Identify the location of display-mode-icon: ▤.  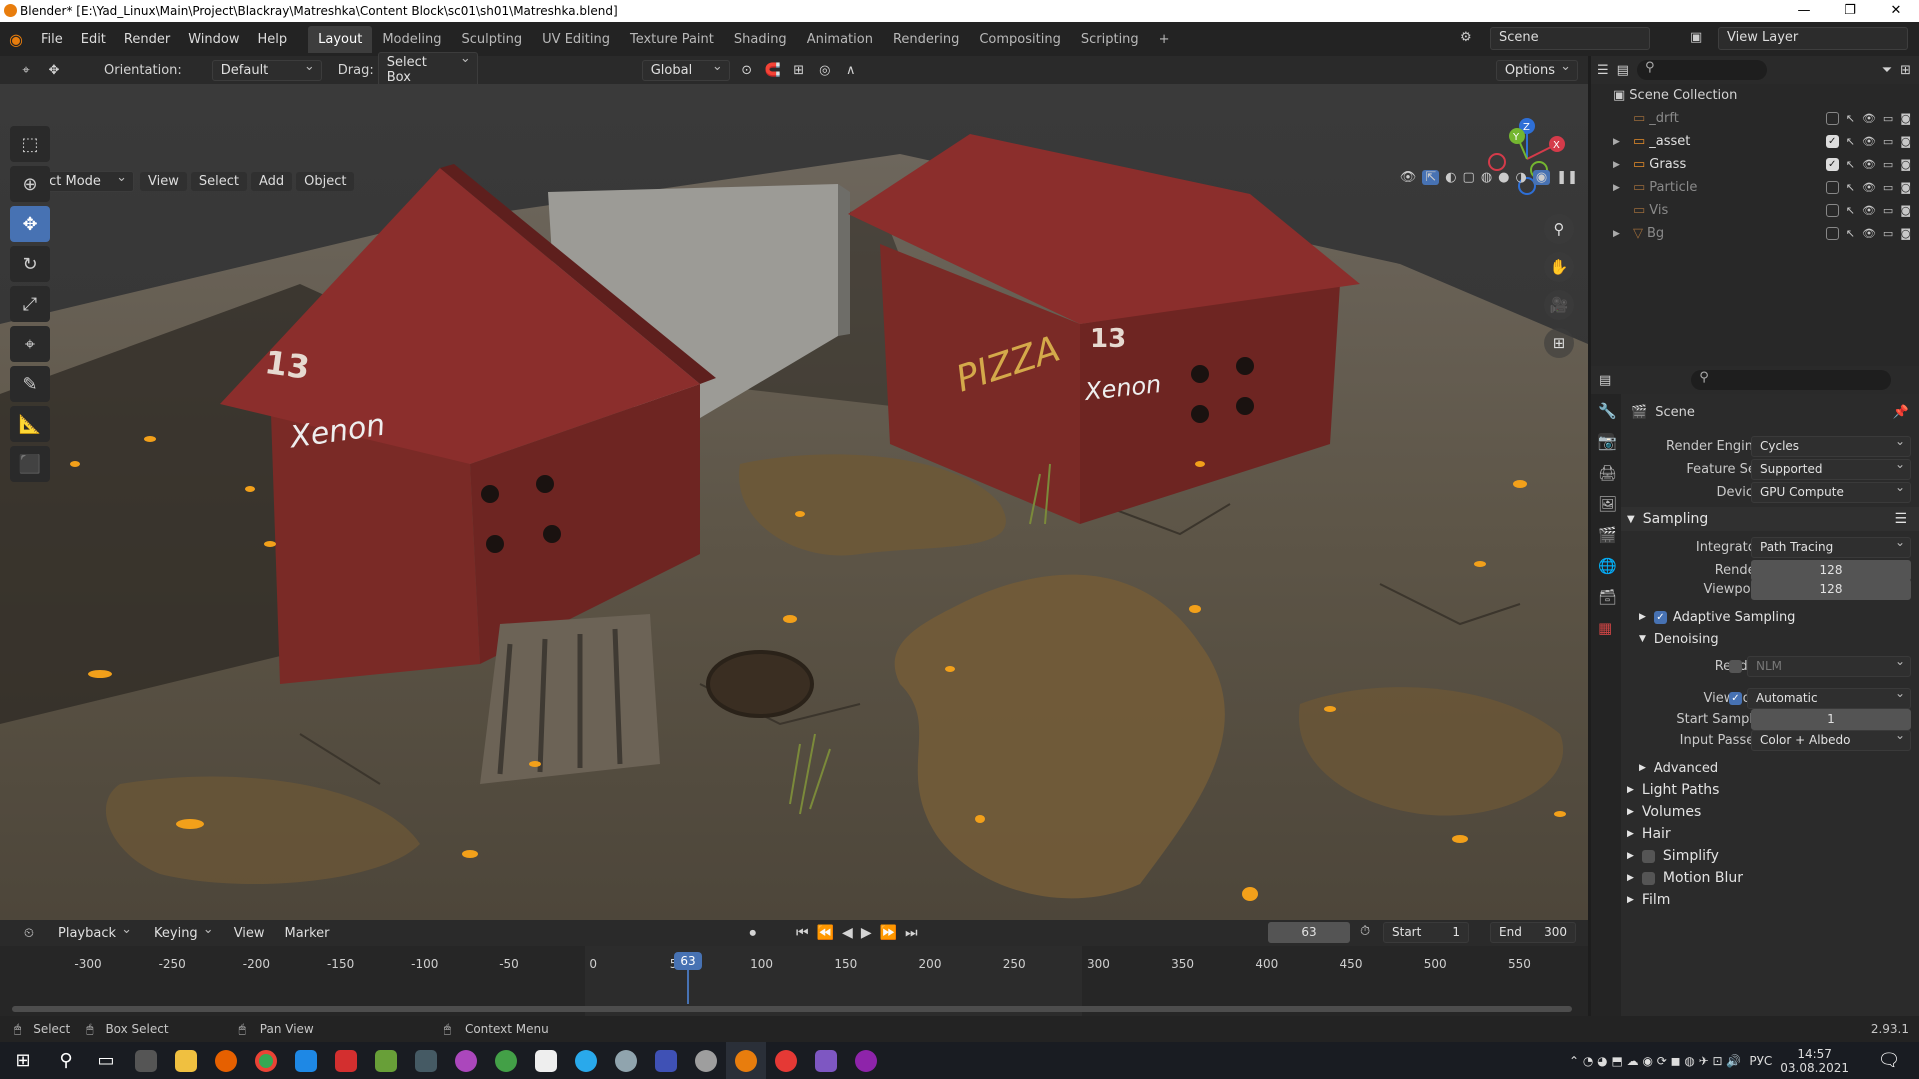
(1623, 70).